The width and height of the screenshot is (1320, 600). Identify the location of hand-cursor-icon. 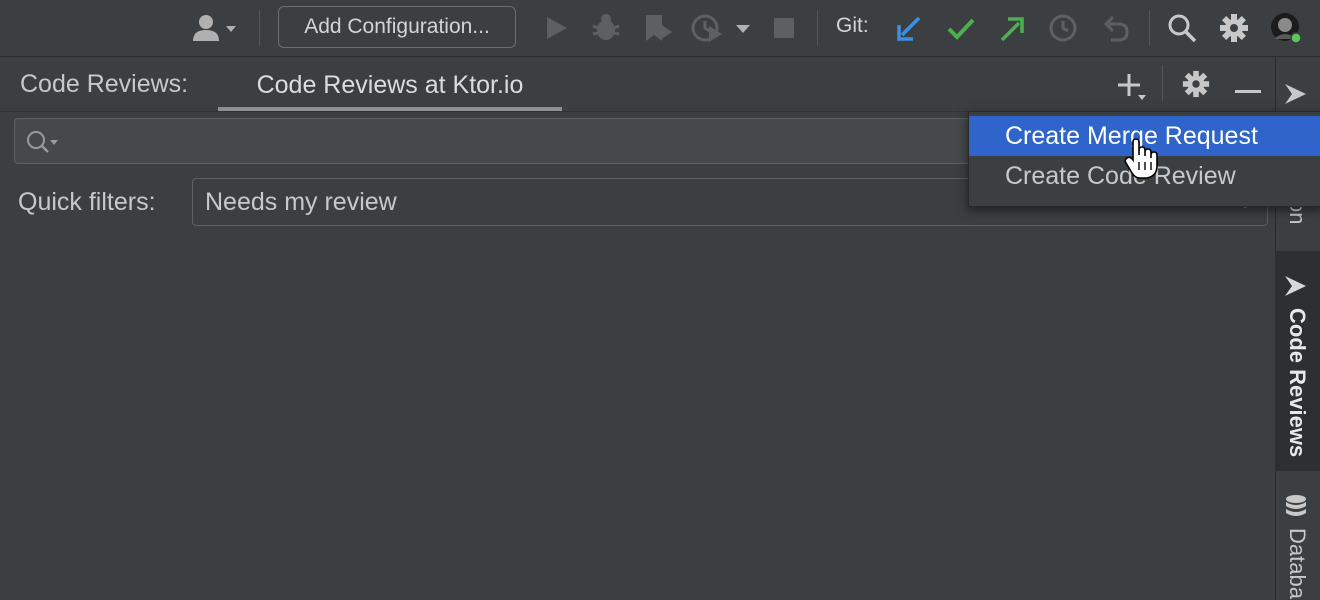
(1141, 161).